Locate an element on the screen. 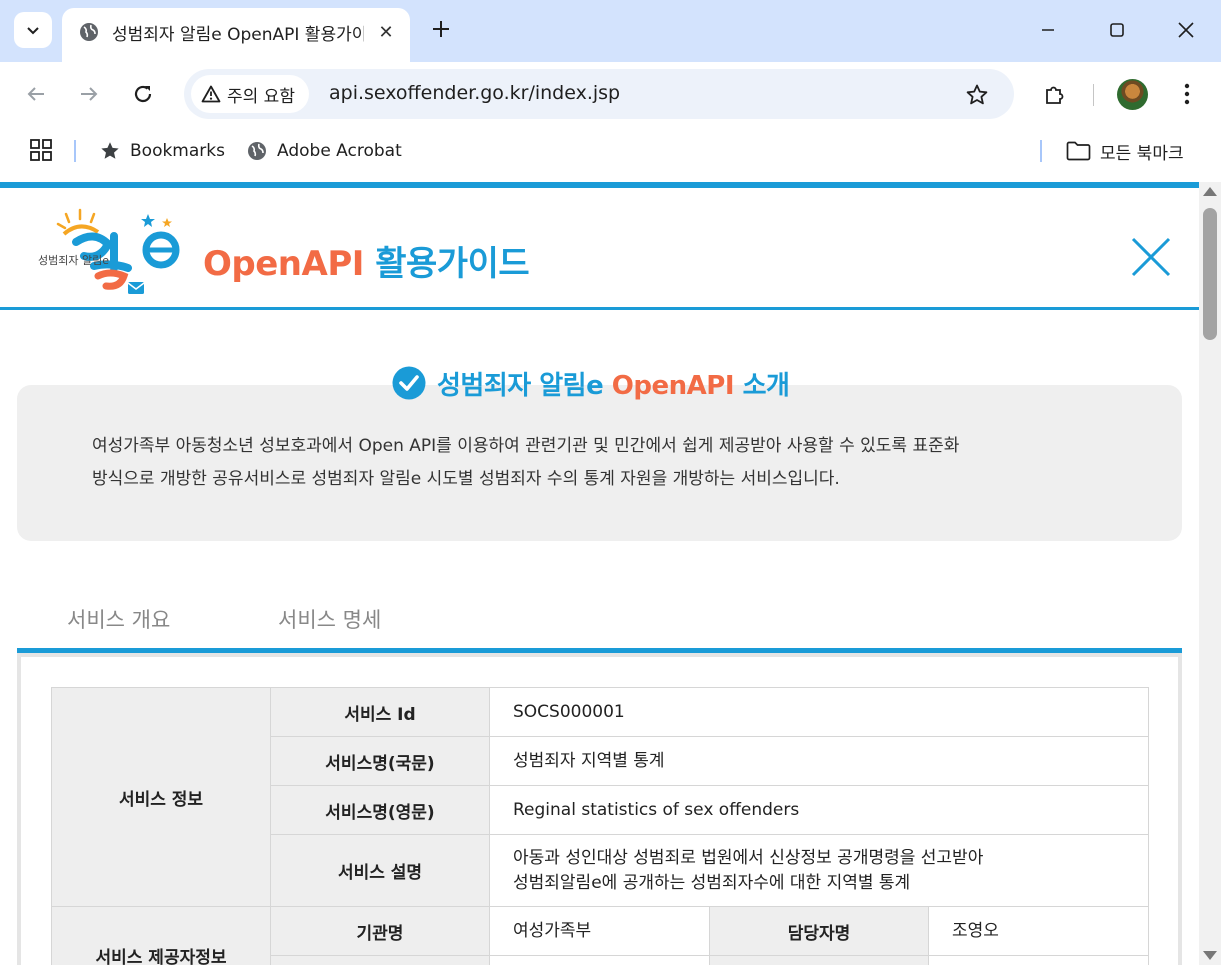 The width and height of the screenshot is (1221, 965). intro-heading: 성범죄자 알림e OpenAPI 소개 is located at coordinates (590, 383).